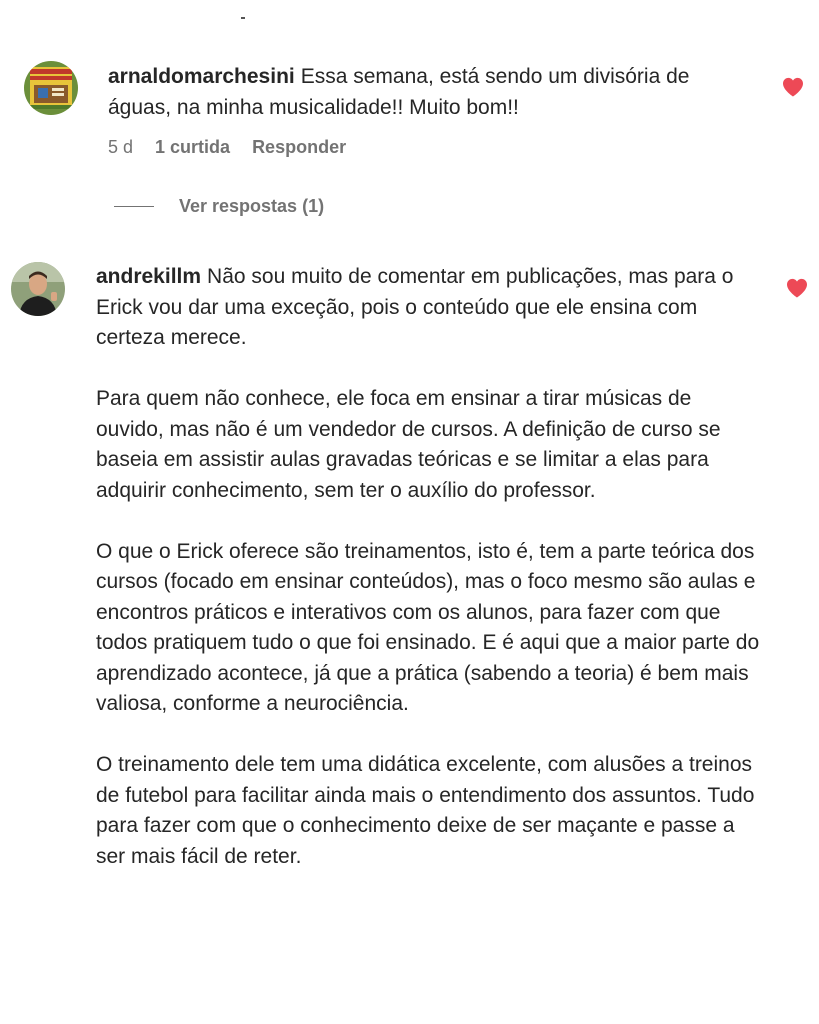 The height and width of the screenshot is (1024, 819). What do you see at coordinates (148, 276) in the screenshot?
I see `username: andrekillm` at bounding box center [148, 276].